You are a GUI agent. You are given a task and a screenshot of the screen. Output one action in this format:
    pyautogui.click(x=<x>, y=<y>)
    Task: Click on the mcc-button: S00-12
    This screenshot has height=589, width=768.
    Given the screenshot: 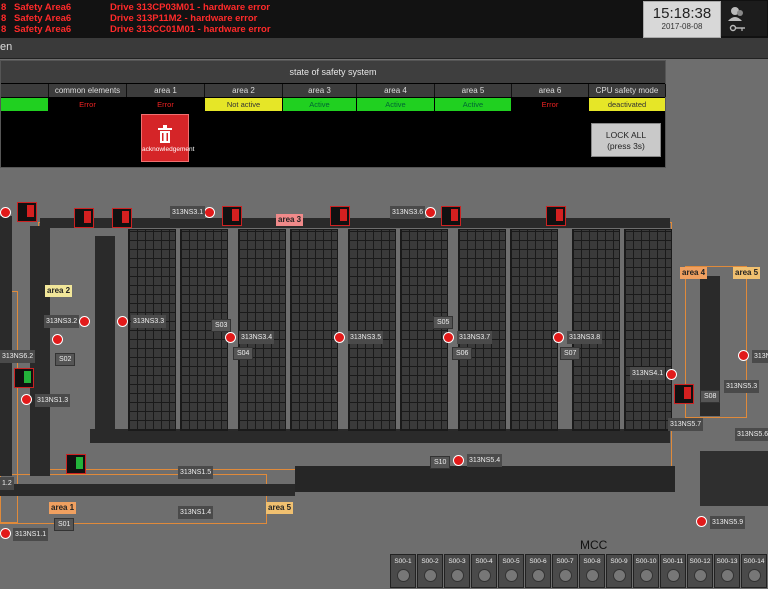 What is the action you would take?
    pyautogui.click(x=700, y=571)
    